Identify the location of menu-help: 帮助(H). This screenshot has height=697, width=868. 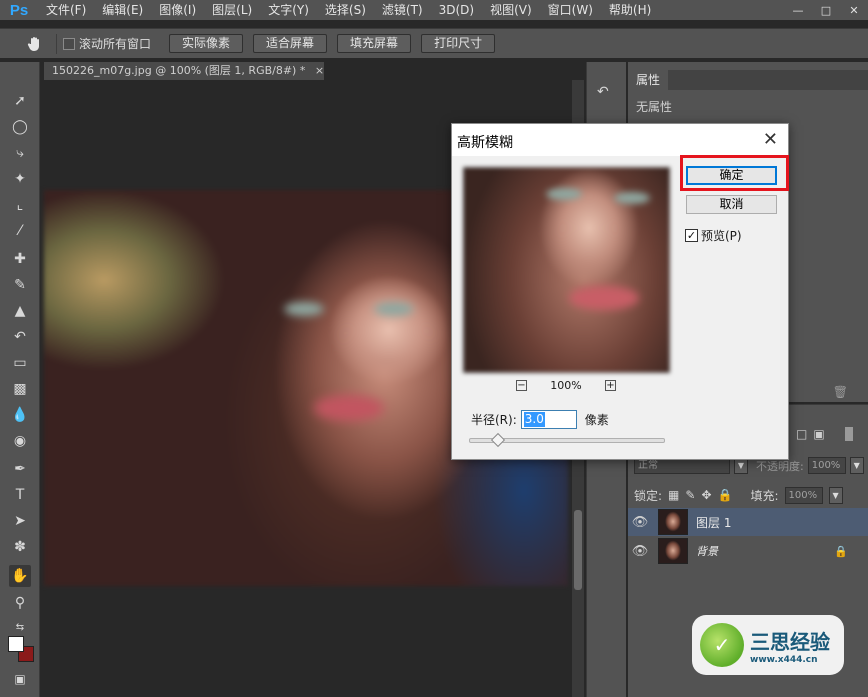
(630, 10).